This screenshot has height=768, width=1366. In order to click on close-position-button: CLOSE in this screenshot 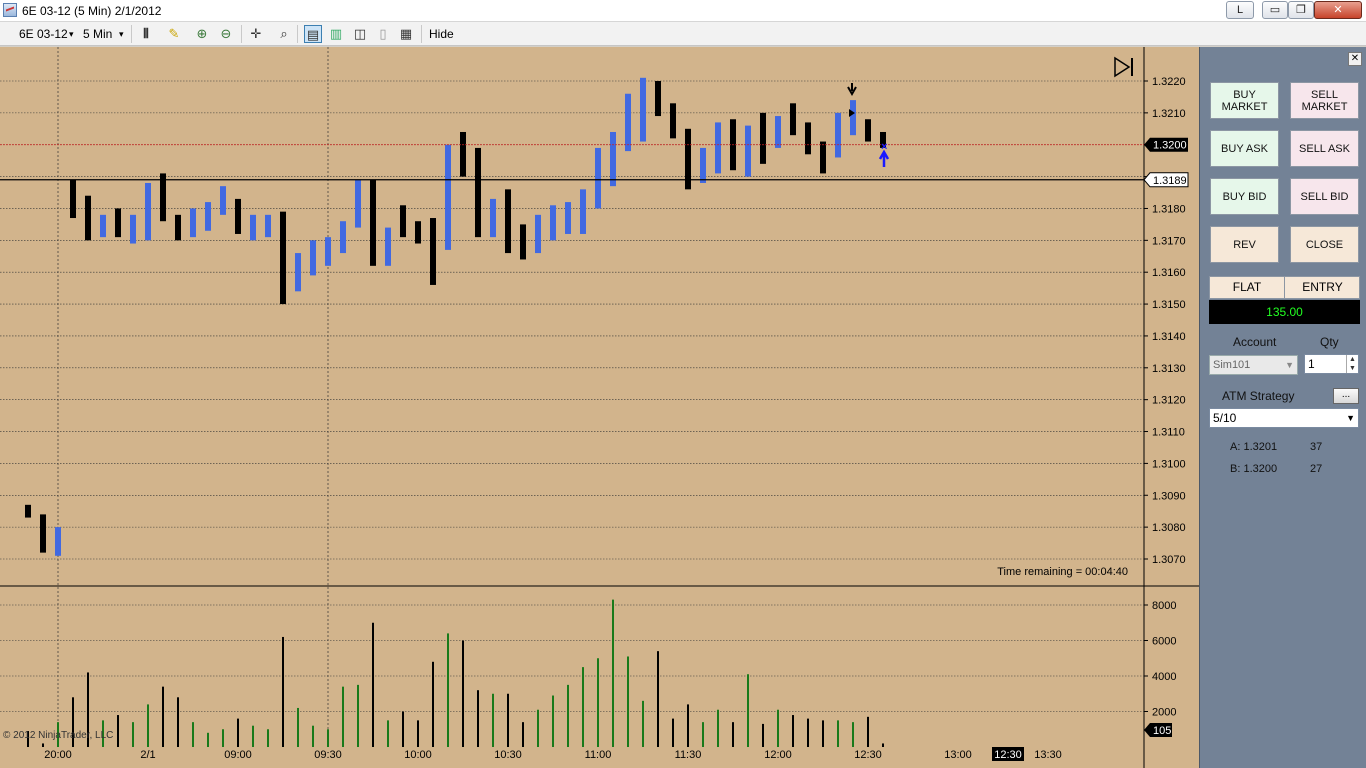, I will do `click(1324, 244)`.